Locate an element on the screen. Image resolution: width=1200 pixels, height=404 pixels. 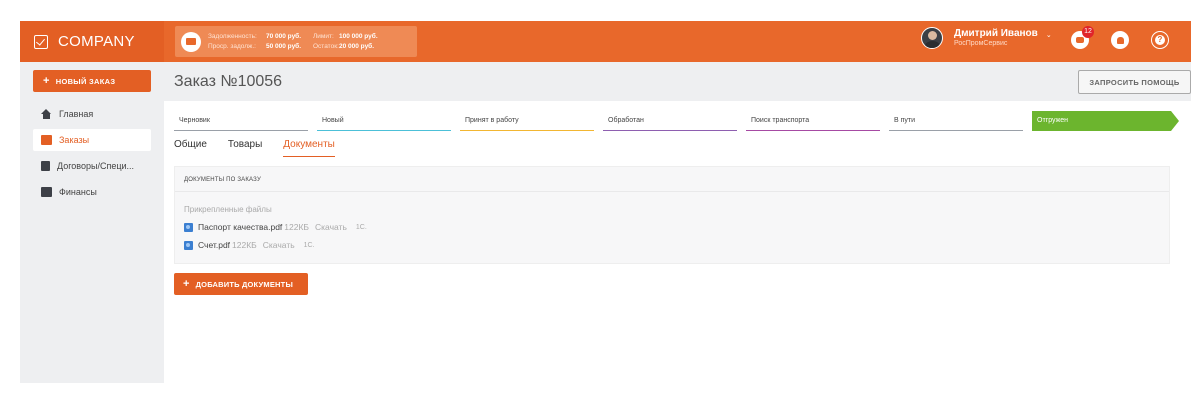
debt-value: 70 000 руб. is located at coordinates (284, 36).